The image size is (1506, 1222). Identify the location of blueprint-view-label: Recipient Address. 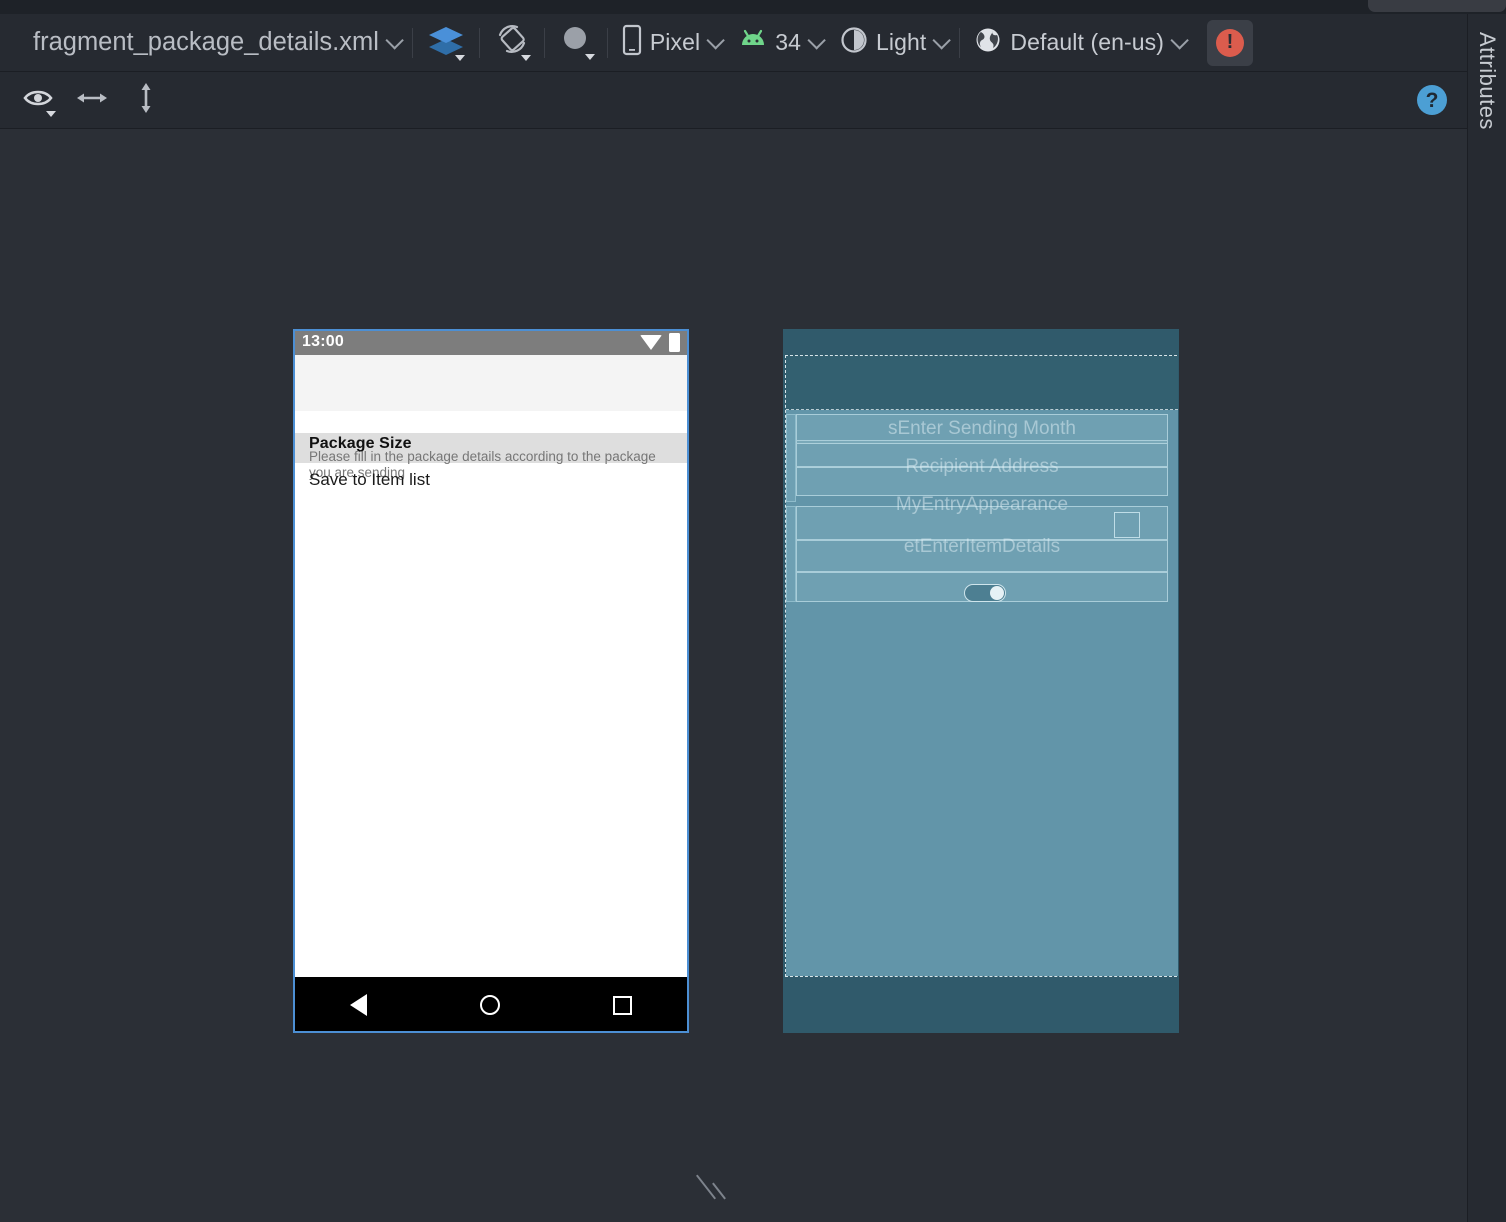
(982, 466).